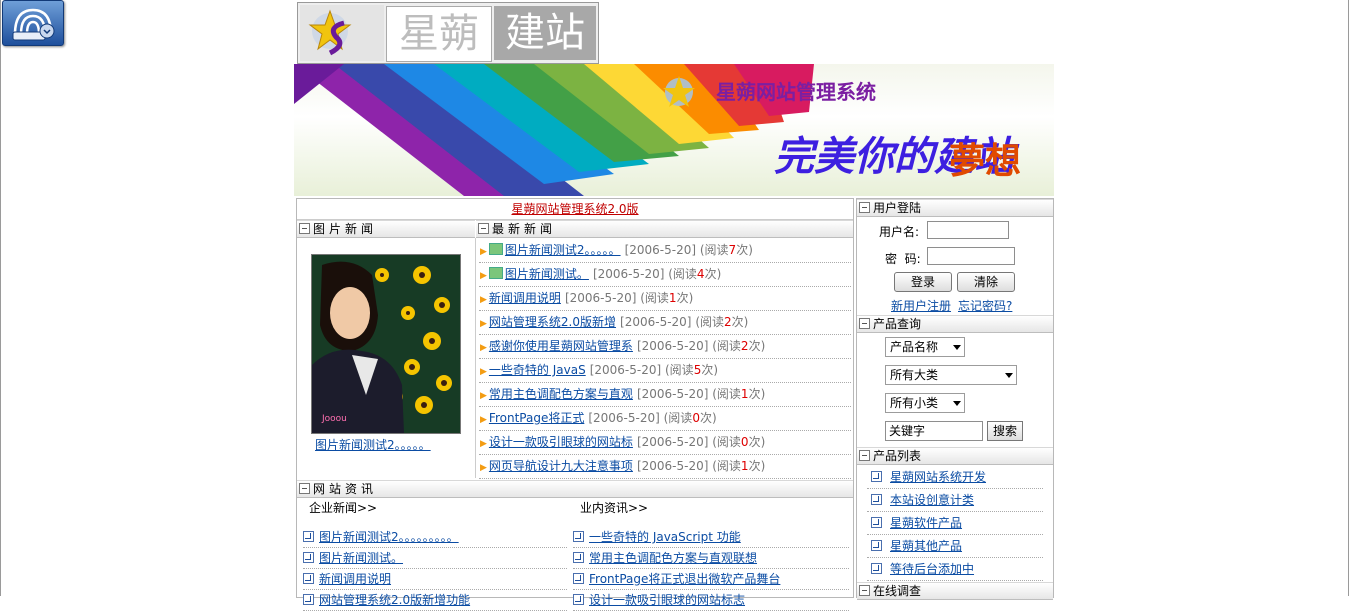 The height and width of the screenshot is (611, 1350). I want to click on info-link: 设计一款吸引眼球的网站标志, so click(667, 600).